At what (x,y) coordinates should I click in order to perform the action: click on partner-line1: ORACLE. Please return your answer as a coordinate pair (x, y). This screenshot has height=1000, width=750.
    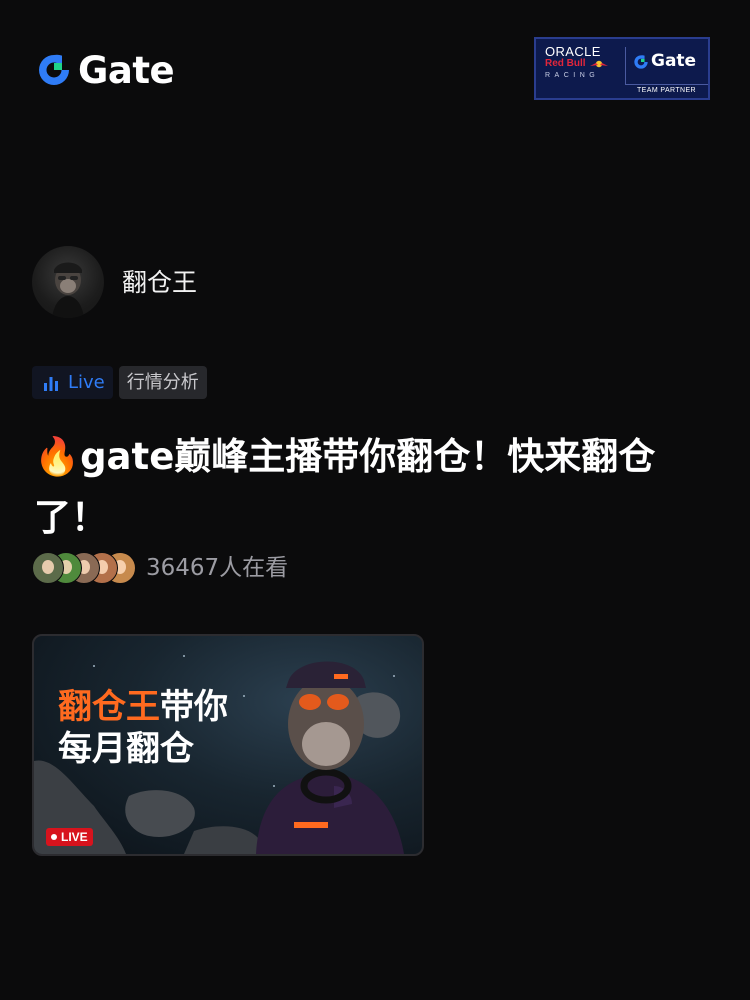
    Looking at the image, I should click on (573, 51).